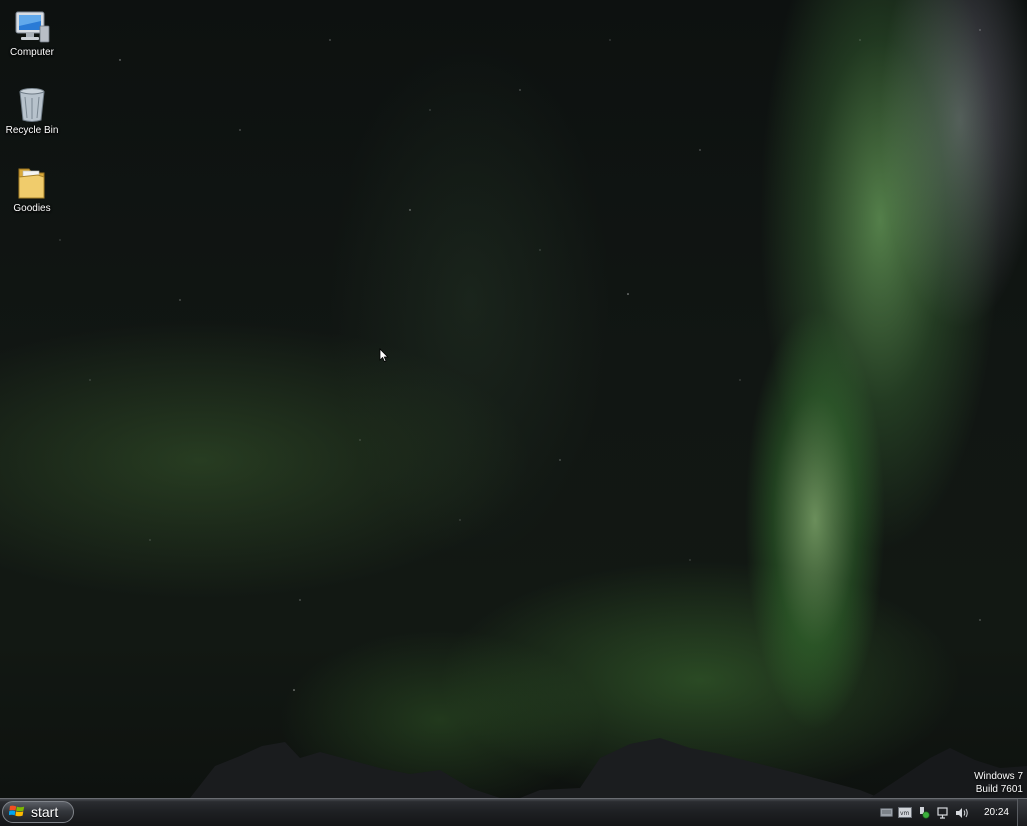 Image resolution: width=1027 pixels, height=826 pixels. I want to click on mouse-pointer-icon, so click(384, 357).